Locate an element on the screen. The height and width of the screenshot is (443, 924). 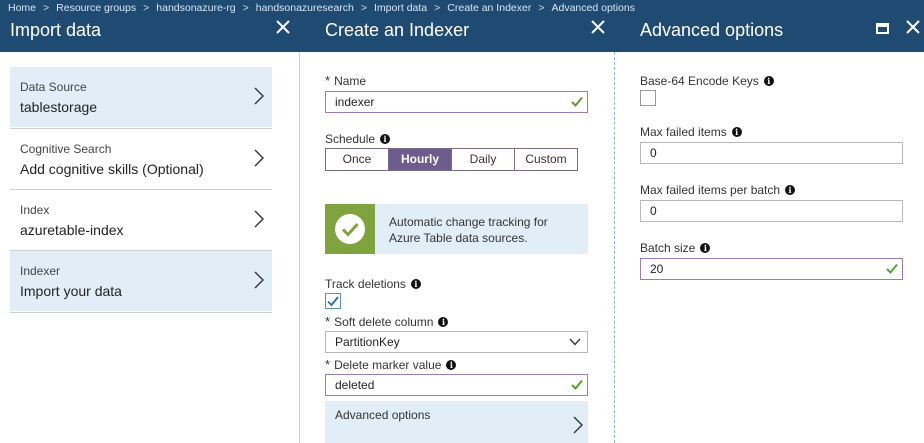
delete-marker-input: deleted is located at coordinates (456, 385).